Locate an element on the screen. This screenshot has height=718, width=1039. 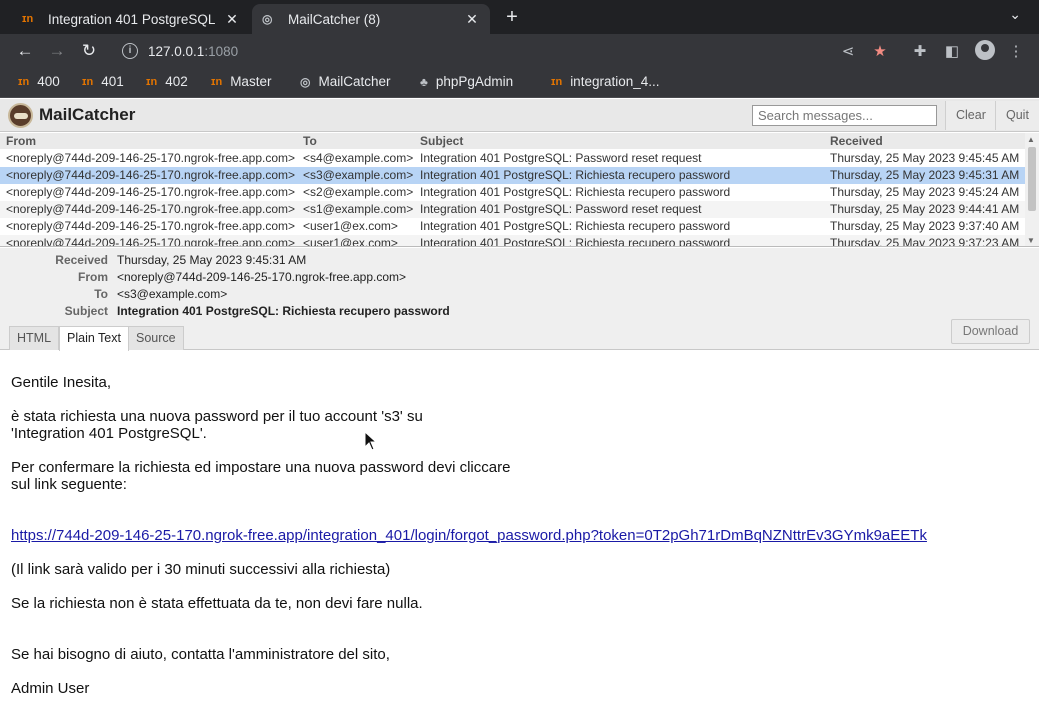
elephant-icon: ♣ is located at coordinates (424, 81).